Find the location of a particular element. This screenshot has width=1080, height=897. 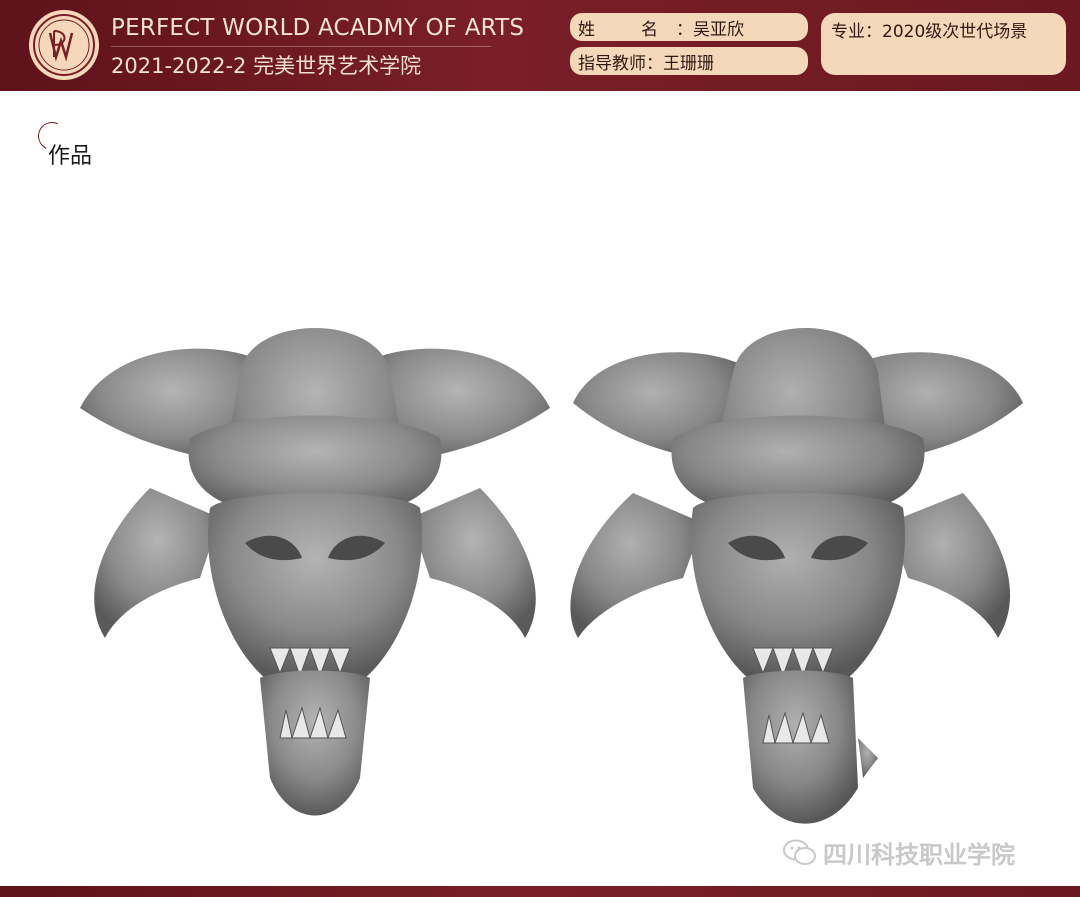

section-title: 作品 is located at coordinates (70, 156).